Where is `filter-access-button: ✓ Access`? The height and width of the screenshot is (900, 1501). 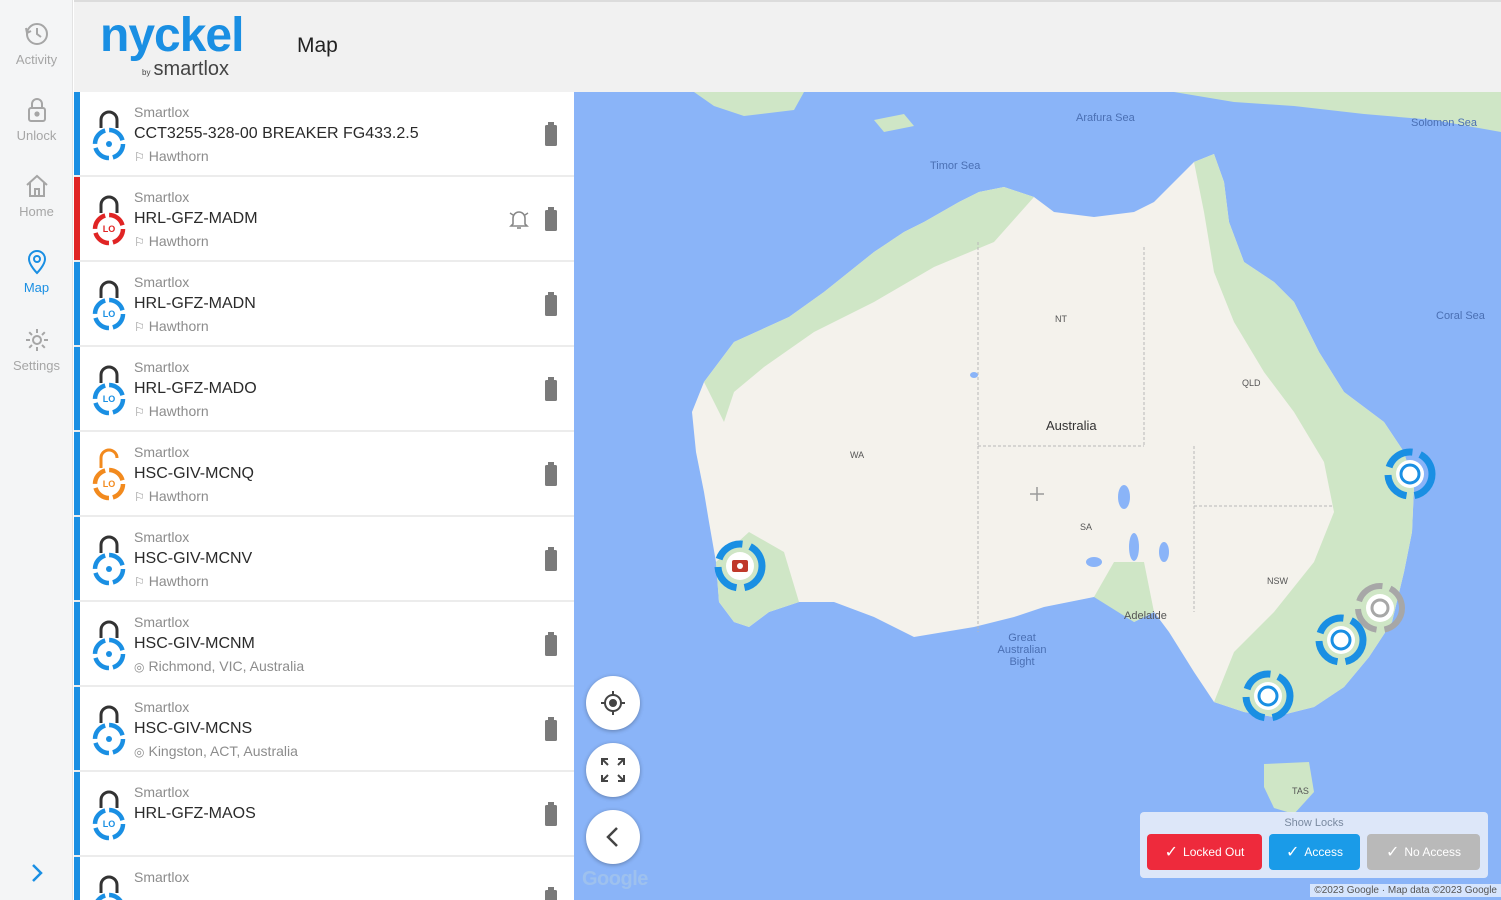
filter-access-button: ✓ Access is located at coordinates (1314, 852).